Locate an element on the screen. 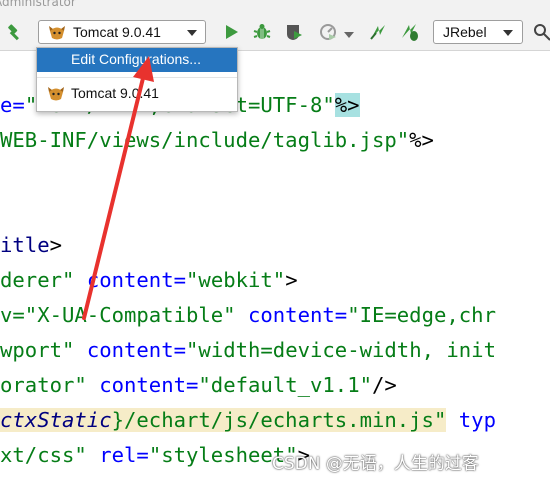  window-title: Administrator is located at coordinates (38, 4).